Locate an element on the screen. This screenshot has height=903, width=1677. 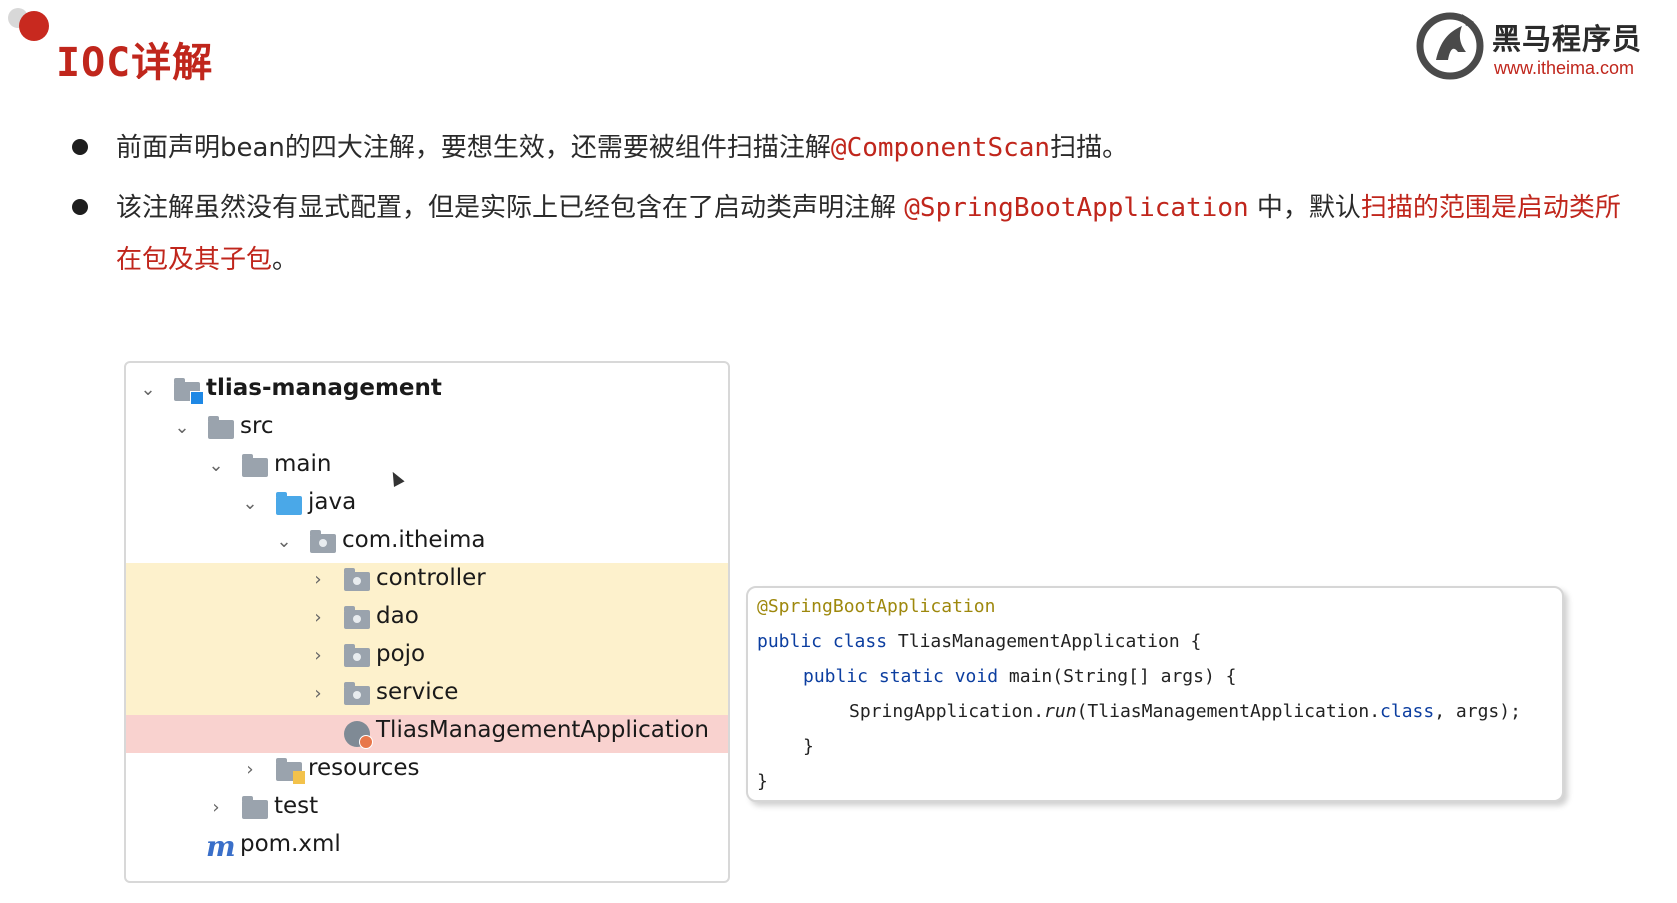
tree-item-main: ⌄ main is located at coordinates (427, 468).